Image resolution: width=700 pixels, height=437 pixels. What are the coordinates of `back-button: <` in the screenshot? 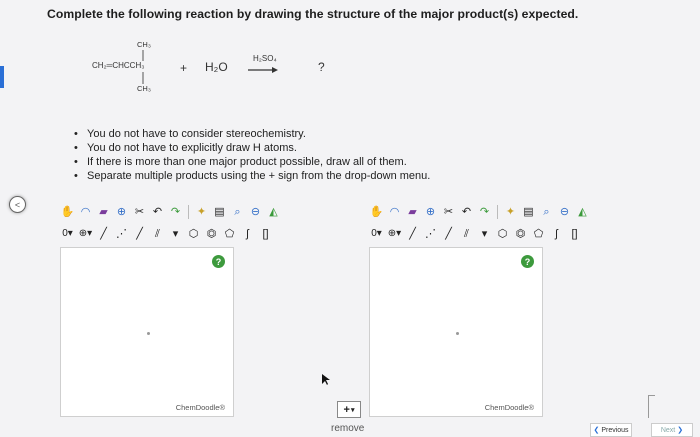 It's located at (17, 204).